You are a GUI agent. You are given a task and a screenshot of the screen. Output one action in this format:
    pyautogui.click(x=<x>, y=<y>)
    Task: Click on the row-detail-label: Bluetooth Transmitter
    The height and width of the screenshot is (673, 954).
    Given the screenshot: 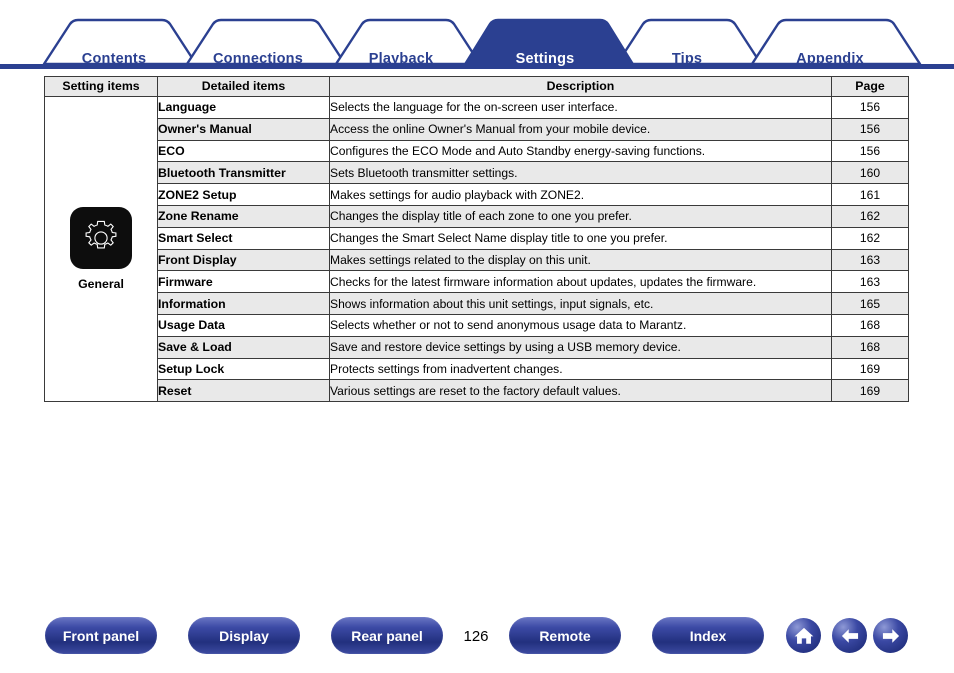 What is the action you would take?
    pyautogui.click(x=243, y=173)
    